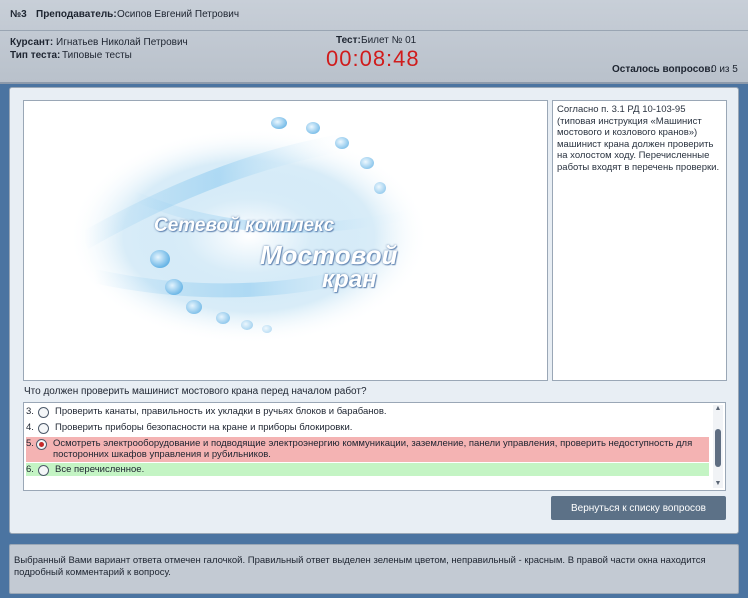 Image resolution: width=748 pixels, height=598 pixels. Describe the element at coordinates (663, 69) in the screenshot. I see `remaining-label: Осталось вопросов:` at that location.